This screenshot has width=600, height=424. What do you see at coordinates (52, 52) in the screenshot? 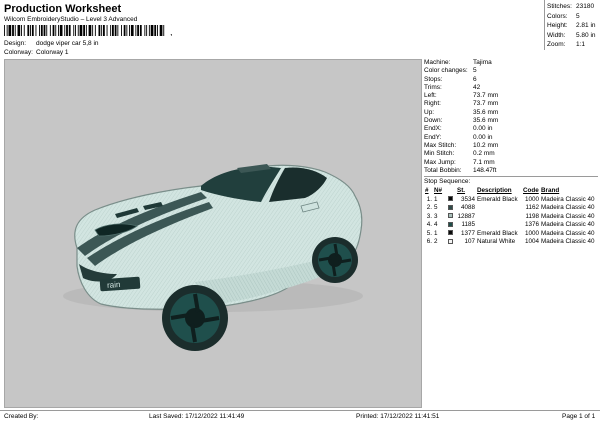
I see `colorway-value: Colorway 1` at bounding box center [52, 52].